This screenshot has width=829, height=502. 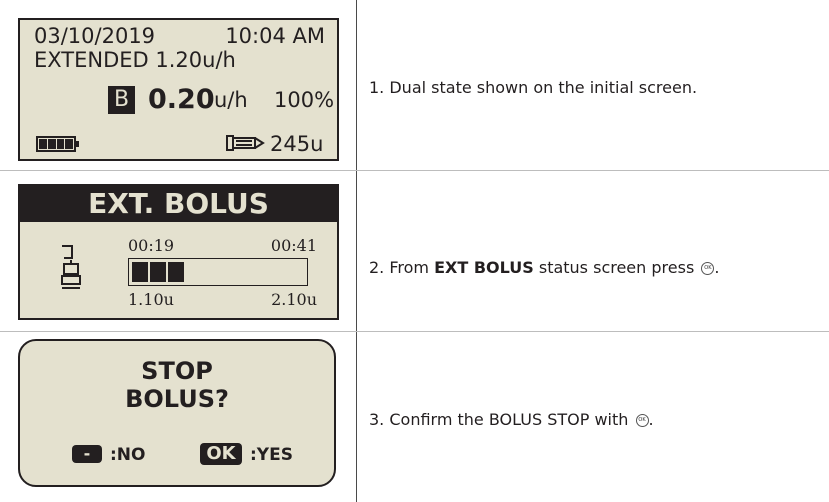 I want to click on battery-icon, so click(x=56, y=144).